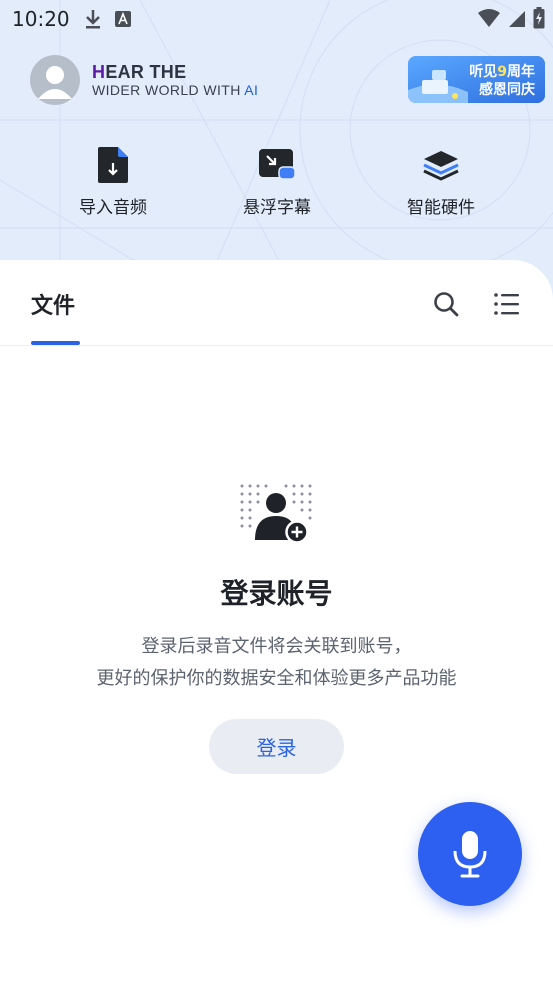 This screenshot has height=983, width=553. What do you see at coordinates (276, 746) in the screenshot?
I see `login-button: 登录` at bounding box center [276, 746].